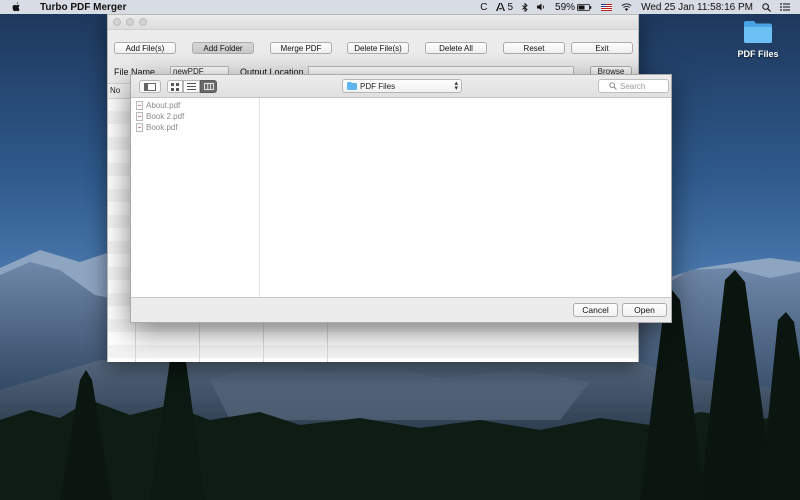 This screenshot has height=500, width=800. I want to click on minimize-window-button, so click(130, 22).